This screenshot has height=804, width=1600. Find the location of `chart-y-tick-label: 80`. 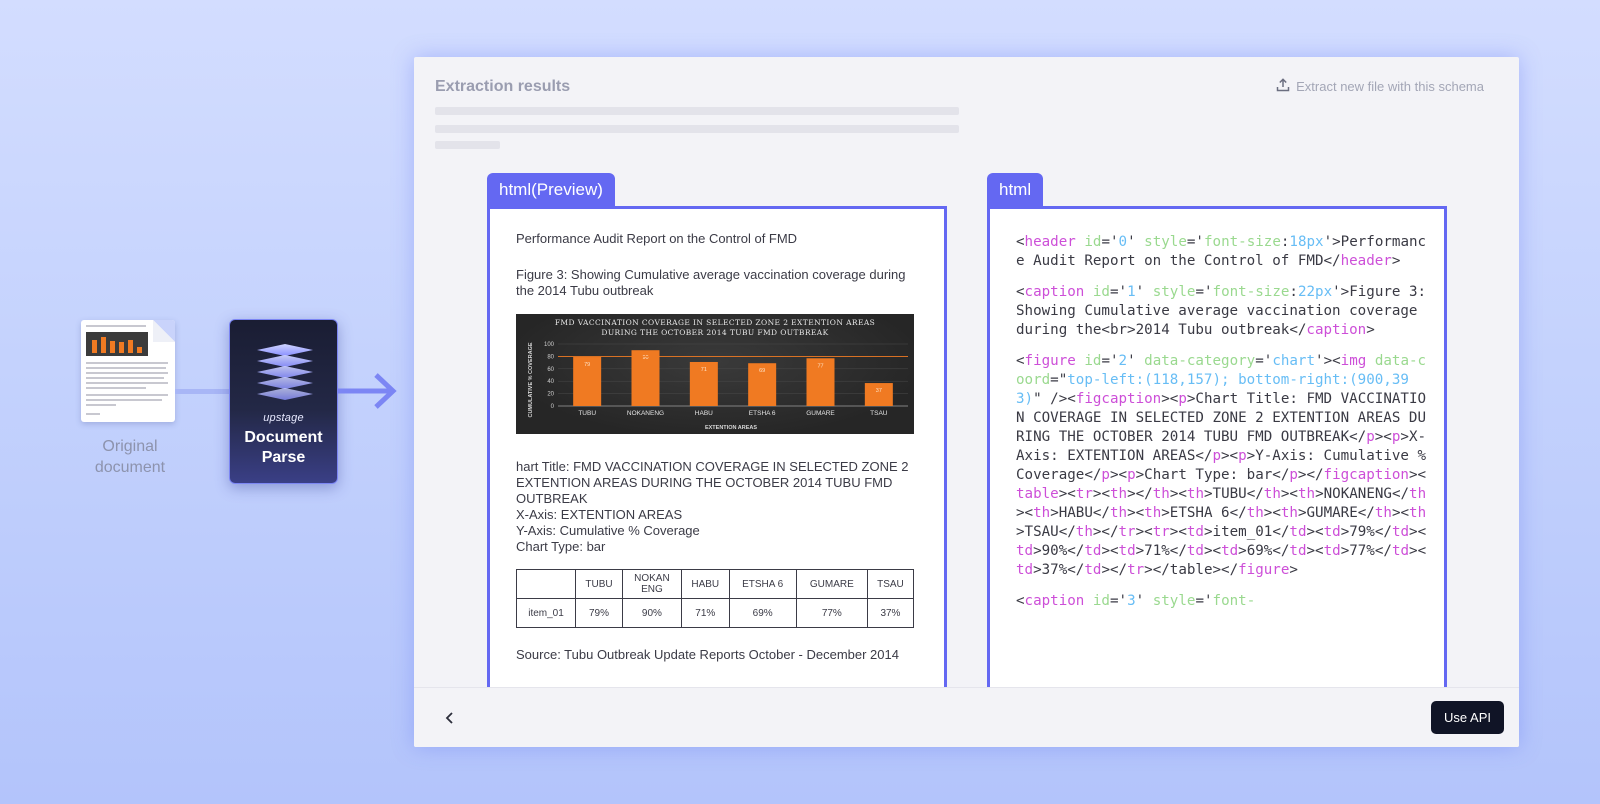

chart-y-tick-label: 80 is located at coordinates (550, 357).